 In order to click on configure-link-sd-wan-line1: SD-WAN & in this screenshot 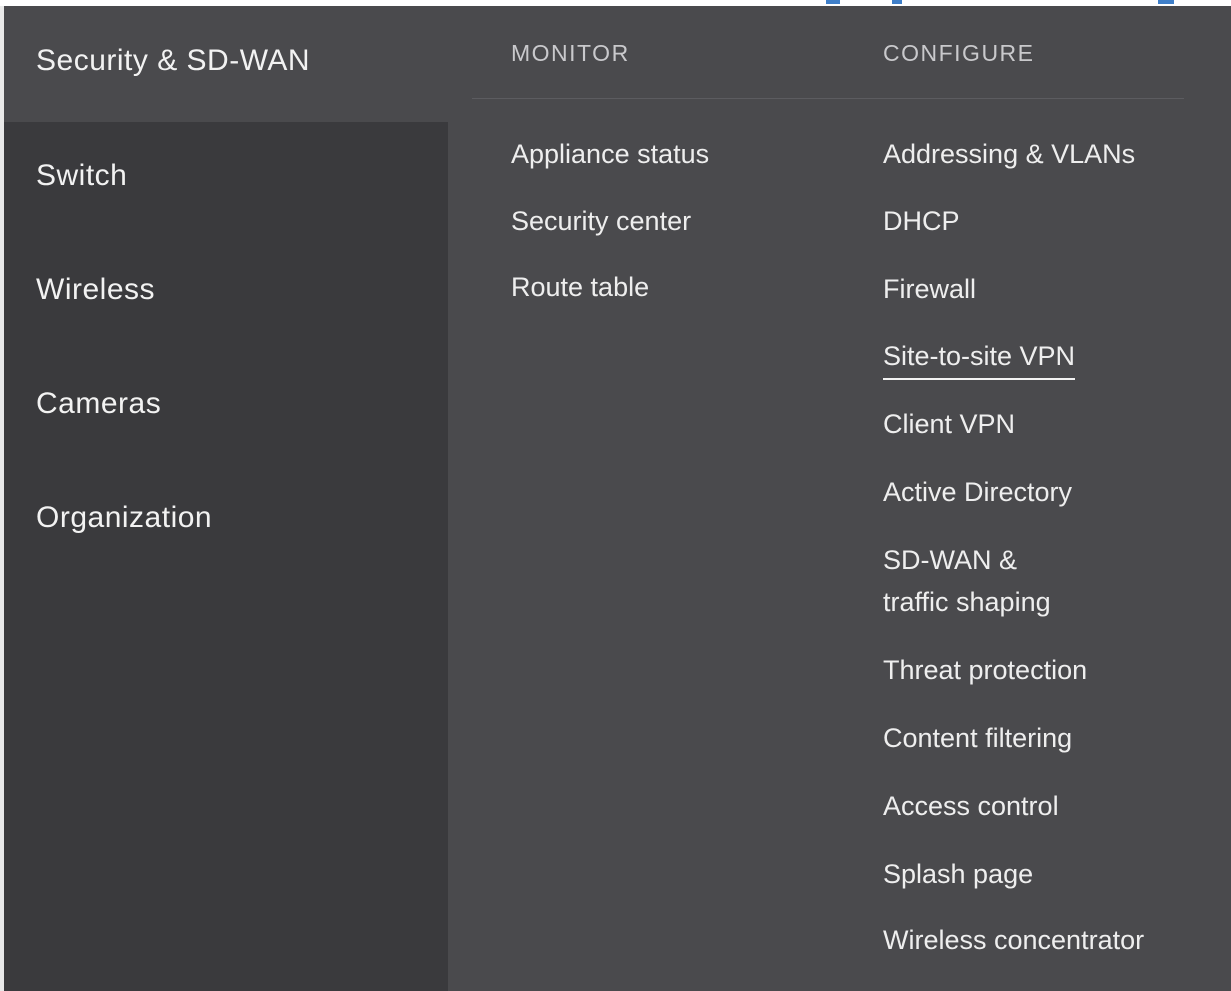, I will do `click(950, 560)`.